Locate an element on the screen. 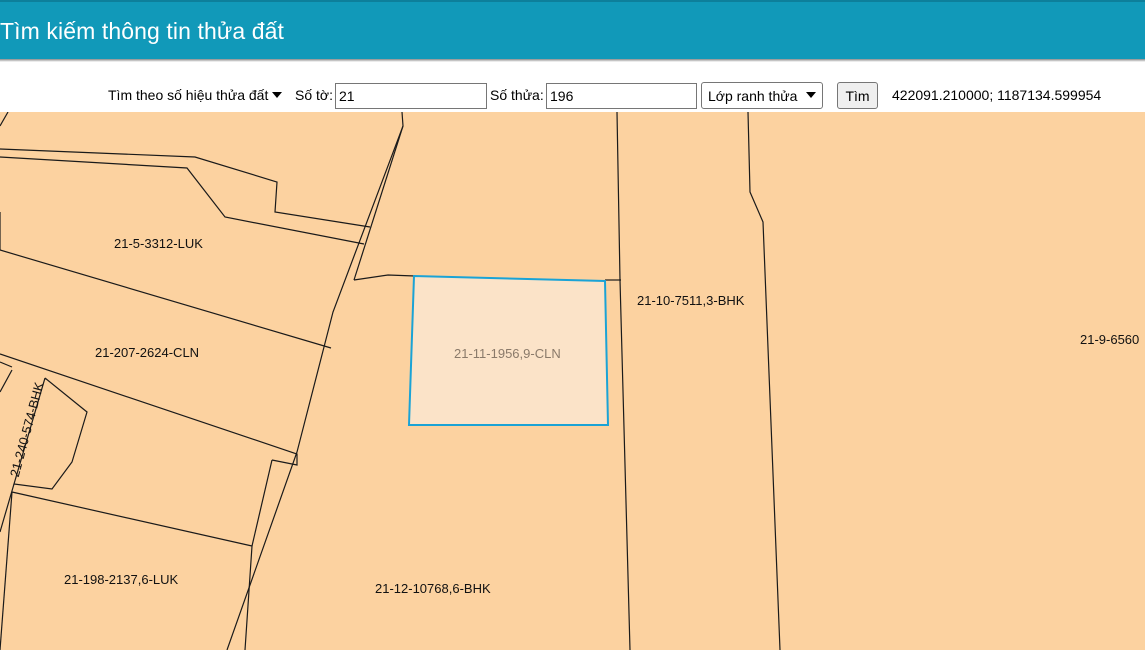 Image resolution: width=1145 pixels, height=650 pixels. search-button: Tìm is located at coordinates (857, 95).